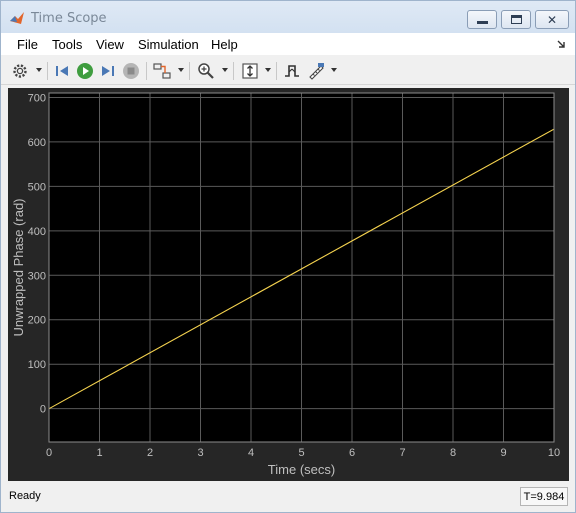 Image resolution: width=576 pixels, height=513 pixels. Describe the element at coordinates (37, 365) in the screenshot. I see `y-tick-label: 100` at that location.